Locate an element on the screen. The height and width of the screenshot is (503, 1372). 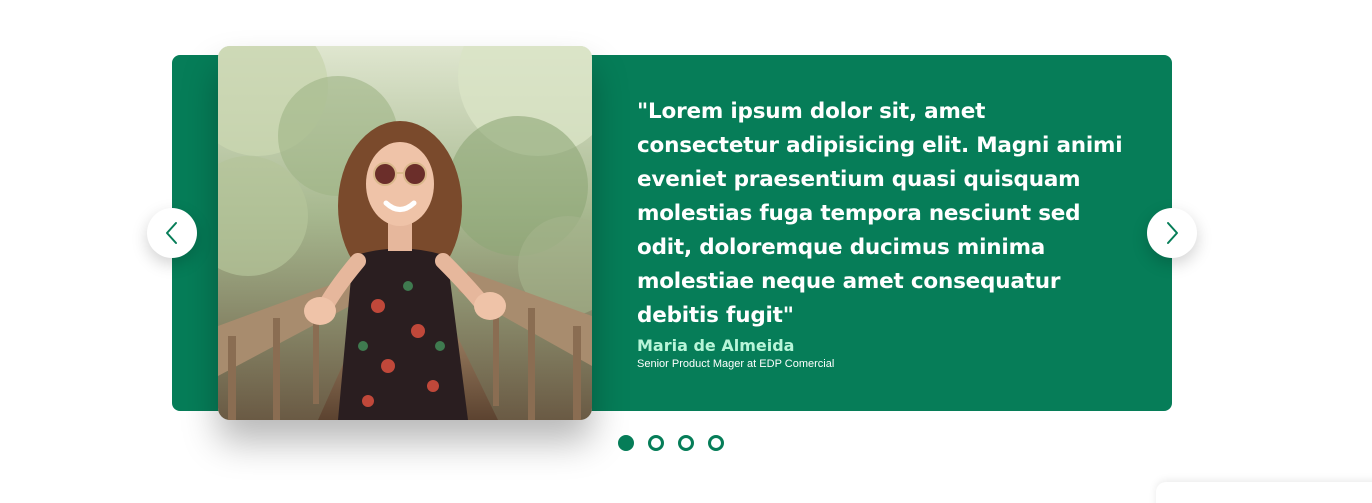
next-button is located at coordinates (1172, 233).